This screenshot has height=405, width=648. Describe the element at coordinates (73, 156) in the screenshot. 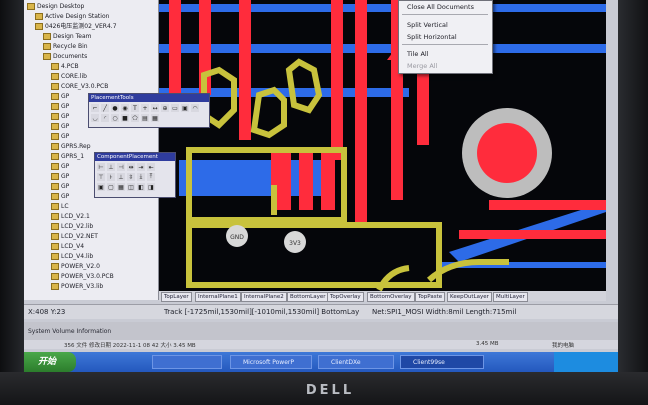

I see `tree-item-label: GPRS_1` at that location.